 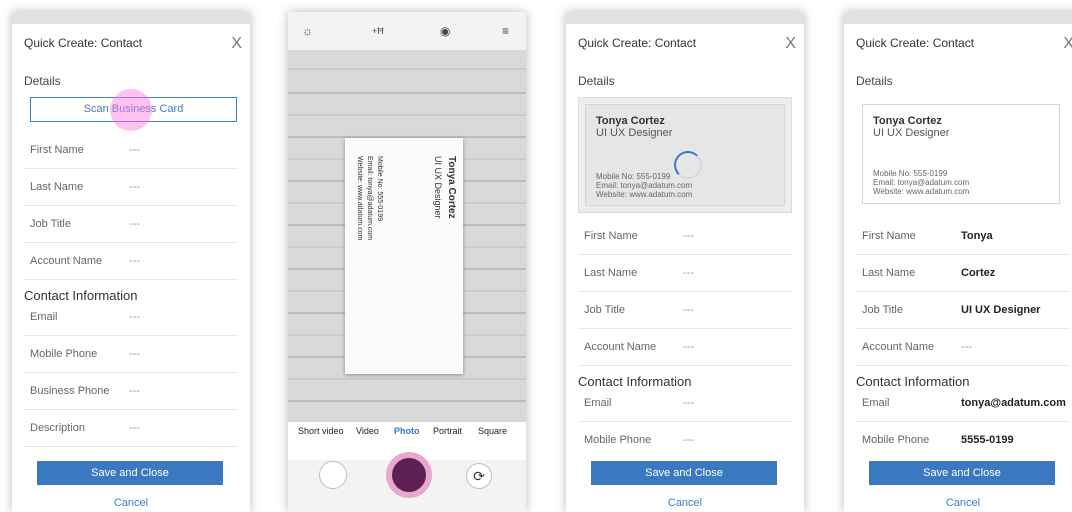 I want to click on field-business-phone: Business Phone ---, so click(x=131, y=391).